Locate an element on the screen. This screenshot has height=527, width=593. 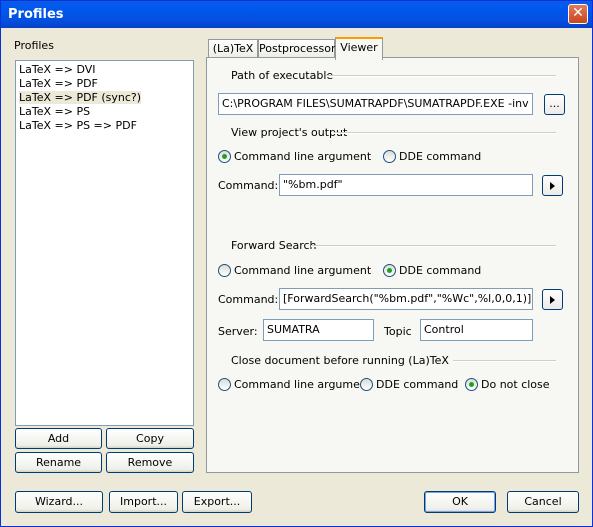
output-command-input: "%bm.pdf" is located at coordinates (406, 185).